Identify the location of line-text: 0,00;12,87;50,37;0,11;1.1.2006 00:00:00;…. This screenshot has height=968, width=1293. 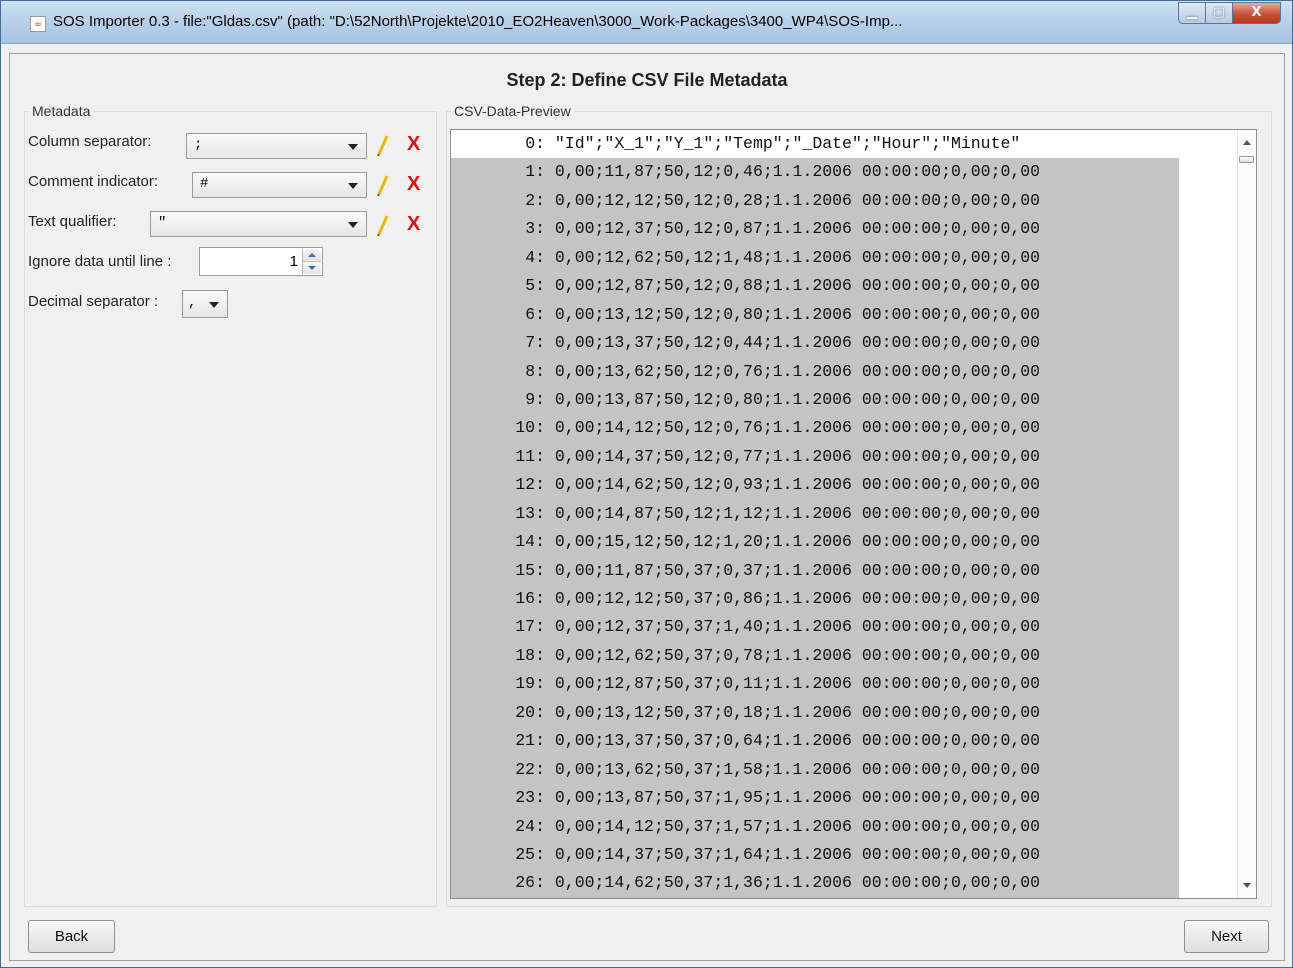
(797, 684).